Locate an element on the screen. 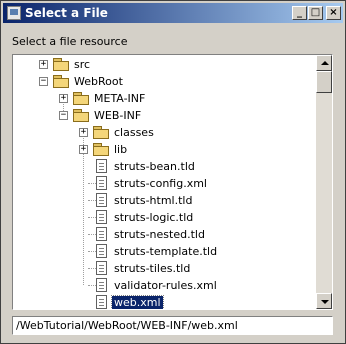 The height and width of the screenshot is (344, 346). arrow-up-icon is located at coordinates (325, 63).